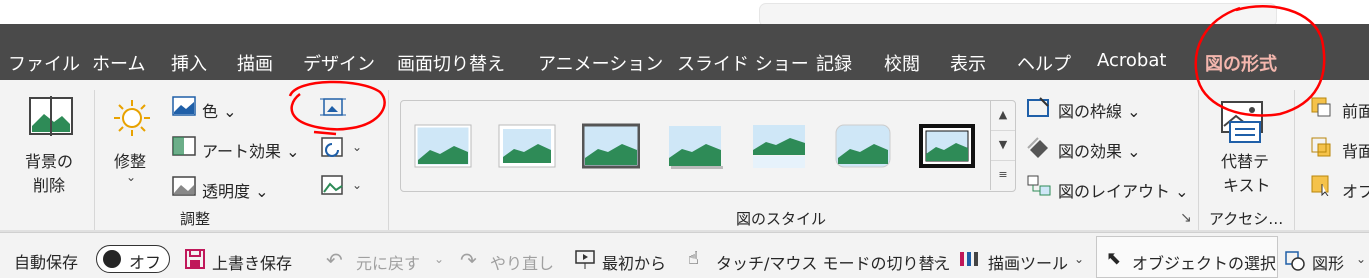  Describe the element at coordinates (1039, 109) in the screenshot. I see `picture-border-icon` at that location.